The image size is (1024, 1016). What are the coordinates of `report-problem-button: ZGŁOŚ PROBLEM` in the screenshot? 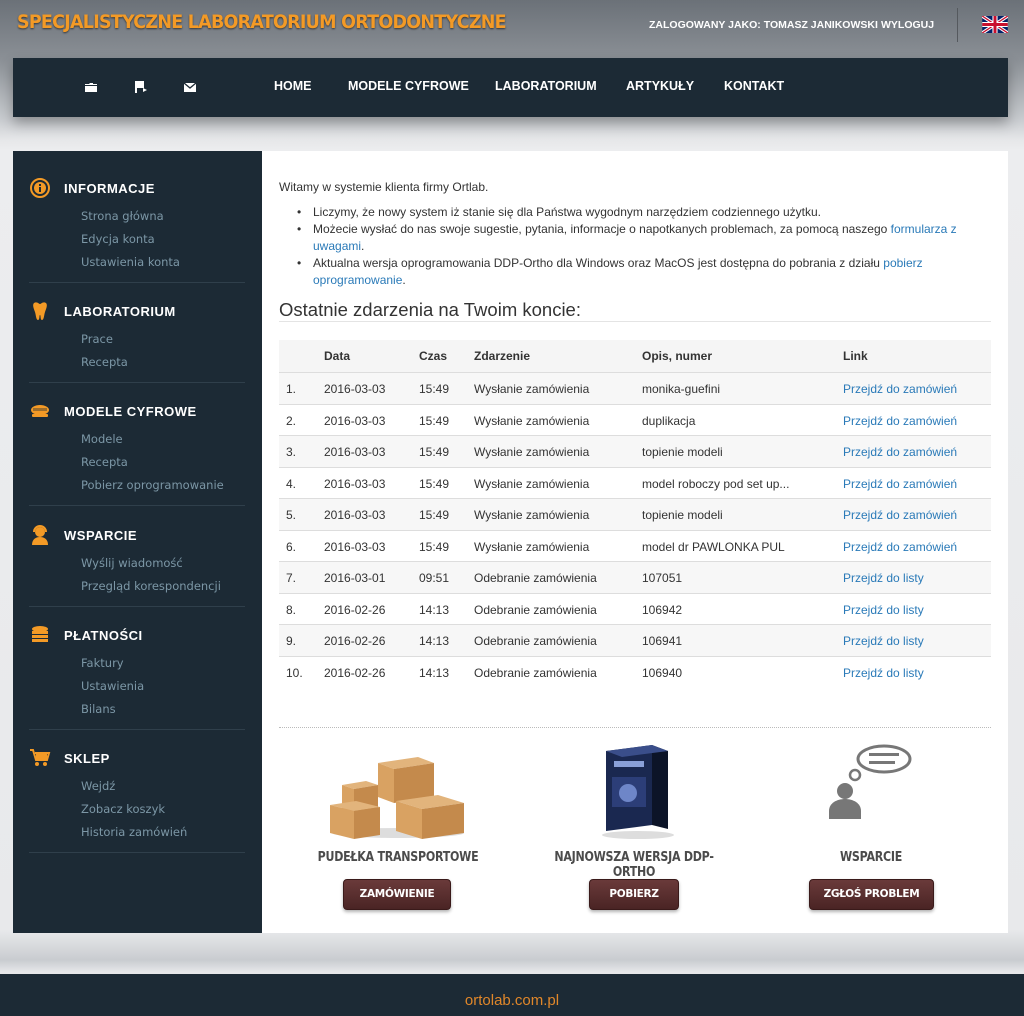 It's located at (871, 894).